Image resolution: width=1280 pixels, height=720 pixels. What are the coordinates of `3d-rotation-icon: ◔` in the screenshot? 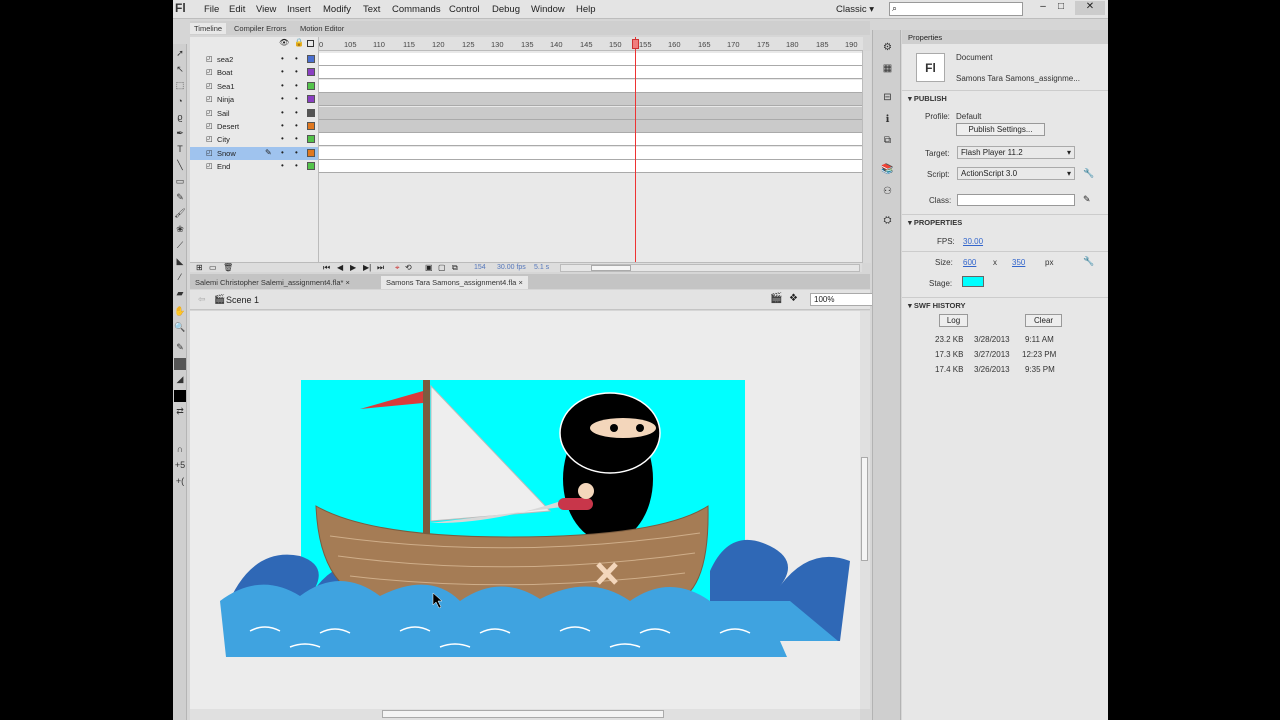 It's located at (180, 102).